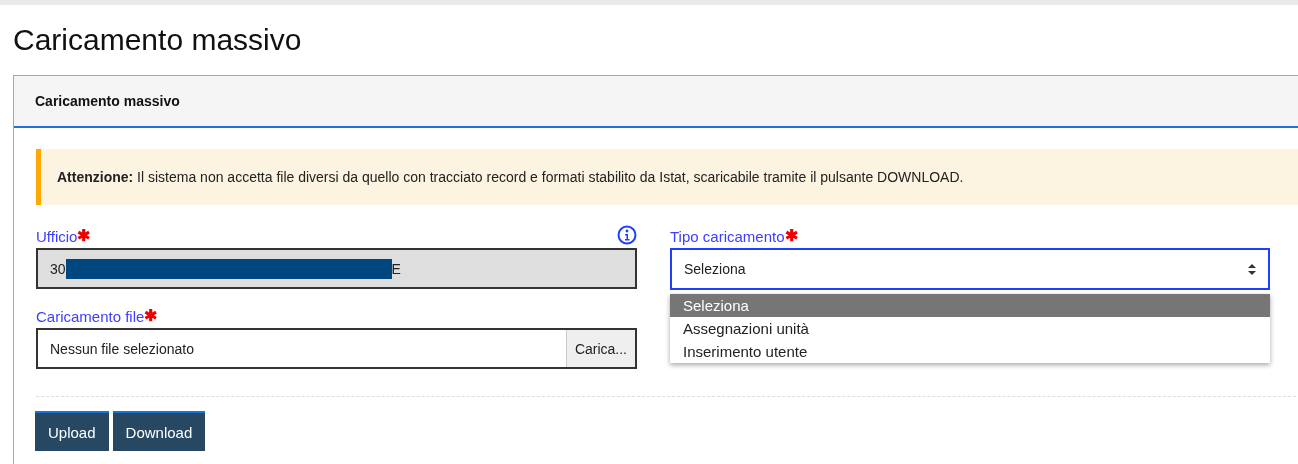 This screenshot has width=1298, height=464. I want to click on dropdown-option: Inserimento utente, so click(970, 351).